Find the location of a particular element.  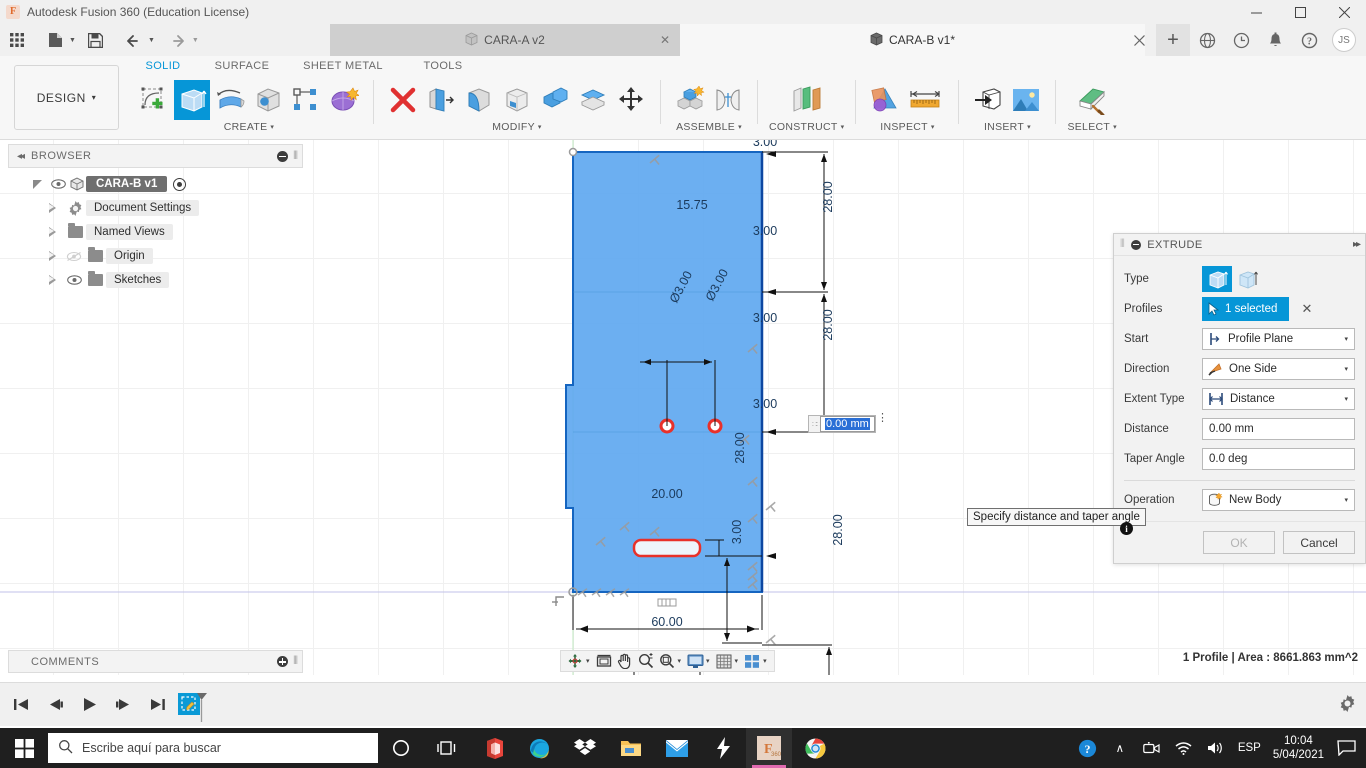

dimension-label-hole-spacing: 15.75 is located at coordinates (691, 205).